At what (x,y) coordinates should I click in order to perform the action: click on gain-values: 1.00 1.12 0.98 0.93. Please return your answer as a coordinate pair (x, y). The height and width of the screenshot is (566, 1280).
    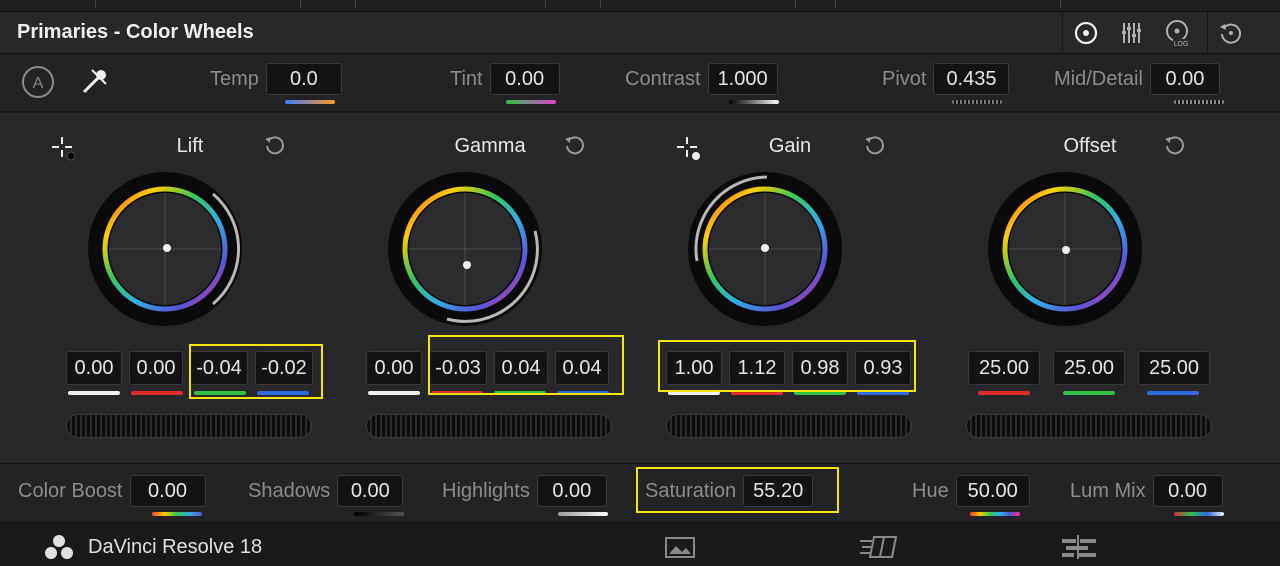
    Looking at the image, I should click on (788, 368).